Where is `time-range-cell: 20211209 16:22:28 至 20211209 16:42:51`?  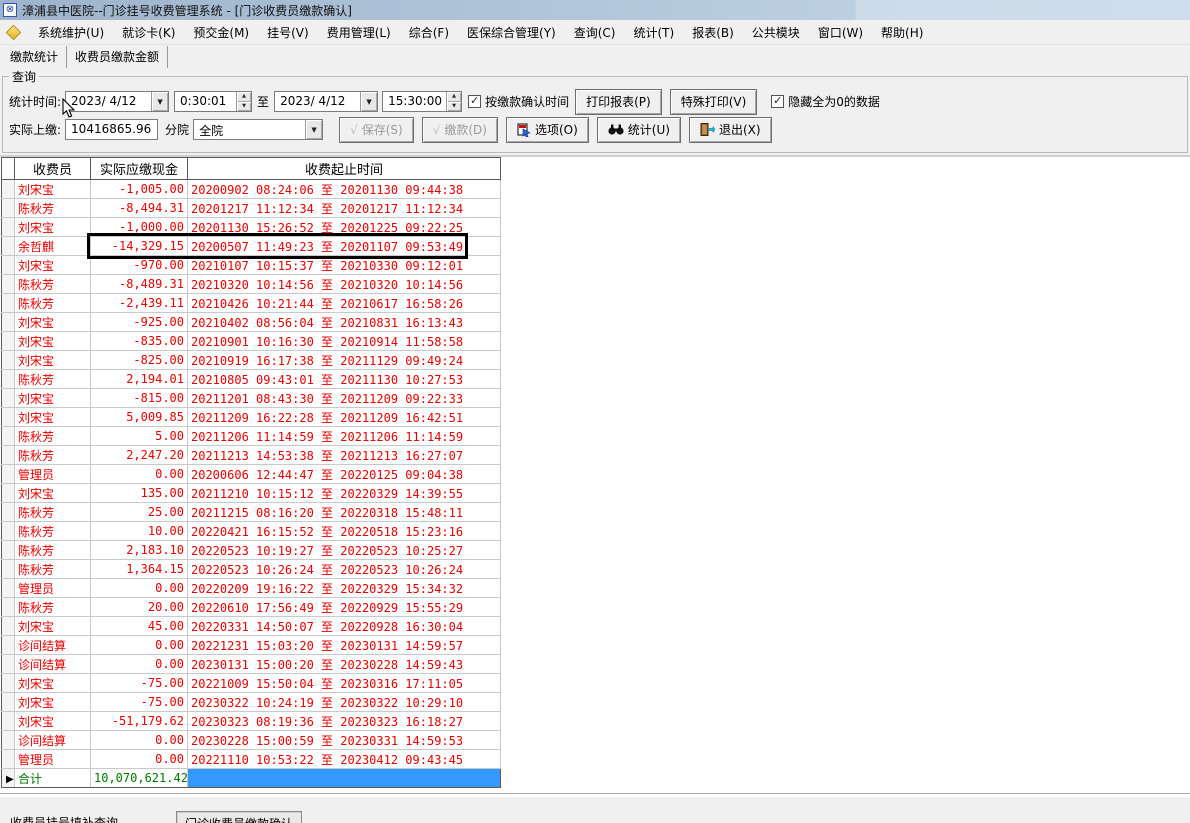 time-range-cell: 20211209 16:22:28 至 20211209 16:42:51 is located at coordinates (344, 417).